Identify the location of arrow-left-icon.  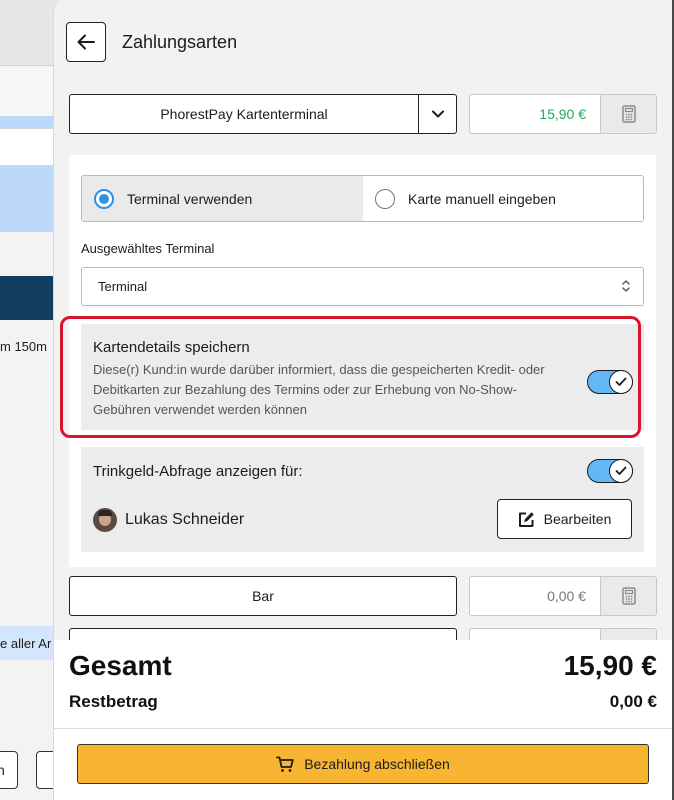
(86, 42).